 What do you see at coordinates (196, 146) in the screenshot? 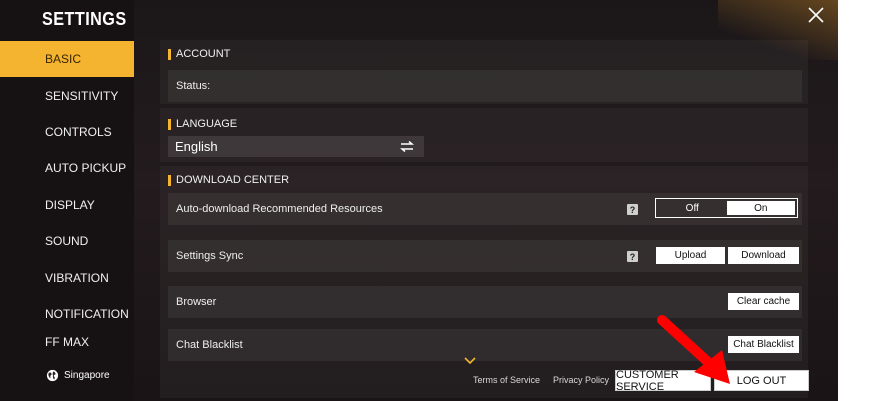
I see `language-selected-value: English` at bounding box center [196, 146].